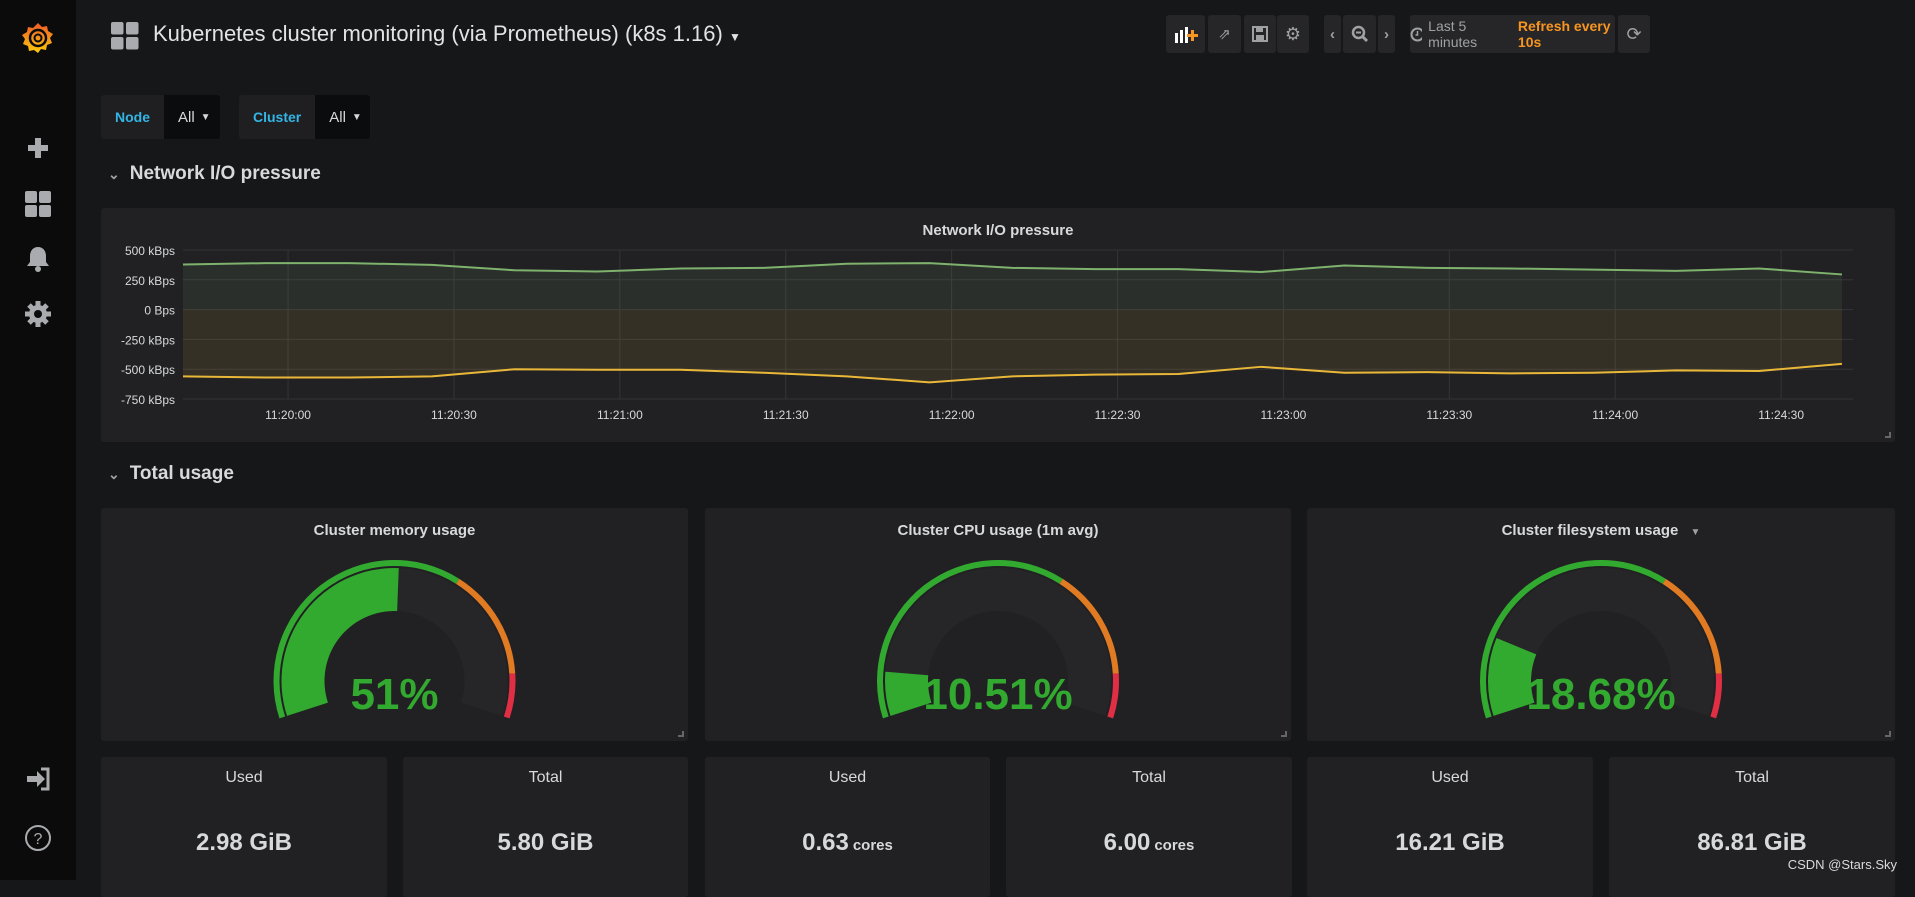 The image size is (1915, 897). I want to click on variable-node-select: All ▼, so click(192, 117).